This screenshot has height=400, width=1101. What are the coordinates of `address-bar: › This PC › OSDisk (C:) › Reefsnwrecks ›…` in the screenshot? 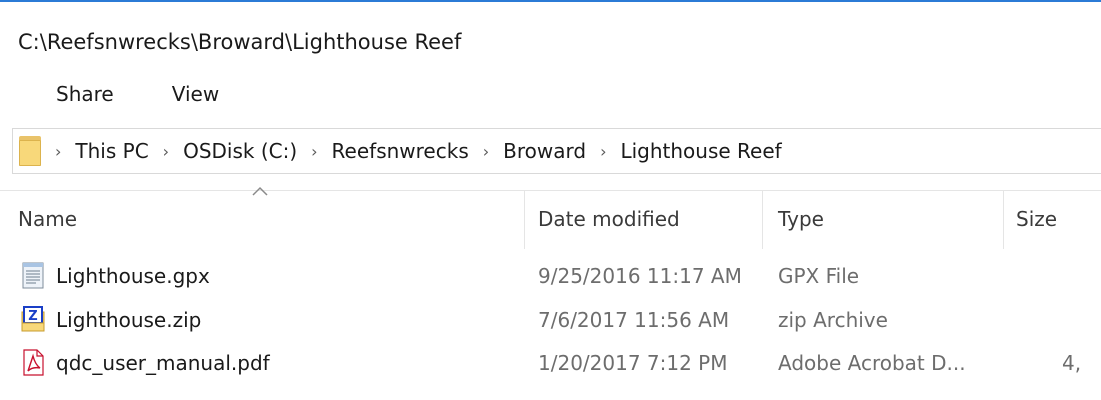 It's located at (556, 151).